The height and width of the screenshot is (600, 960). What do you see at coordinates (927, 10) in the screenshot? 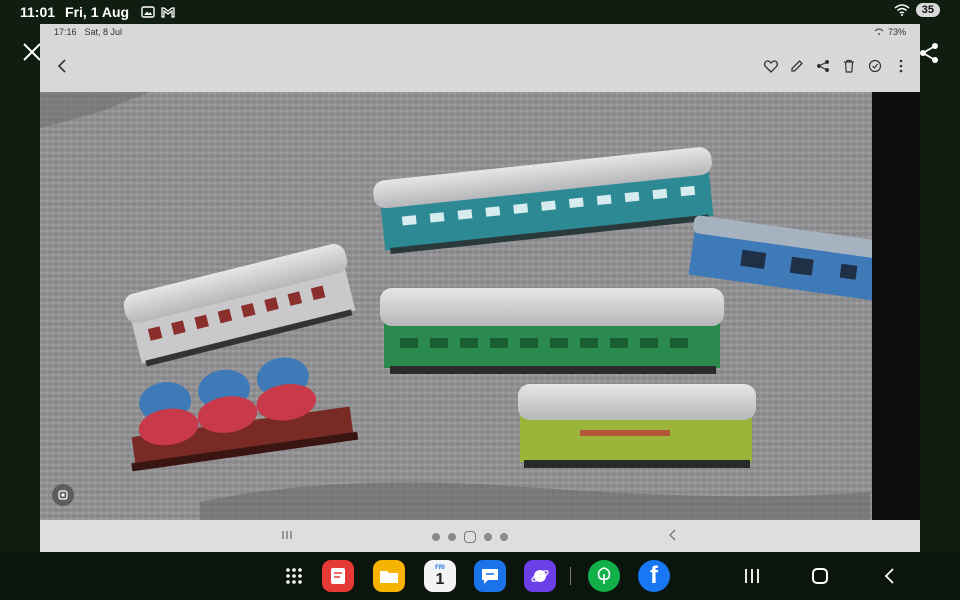
I see `battery-badge: 35` at bounding box center [927, 10].